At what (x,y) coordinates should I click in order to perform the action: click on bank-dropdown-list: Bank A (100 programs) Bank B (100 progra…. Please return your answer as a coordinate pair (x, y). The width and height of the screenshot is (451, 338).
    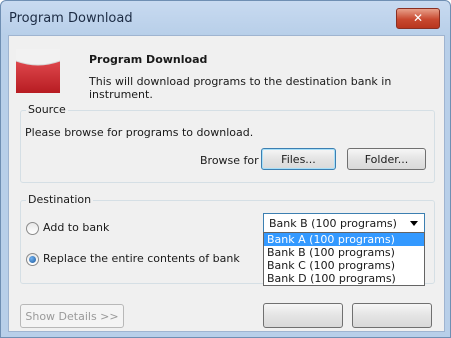
    Looking at the image, I should click on (344, 259).